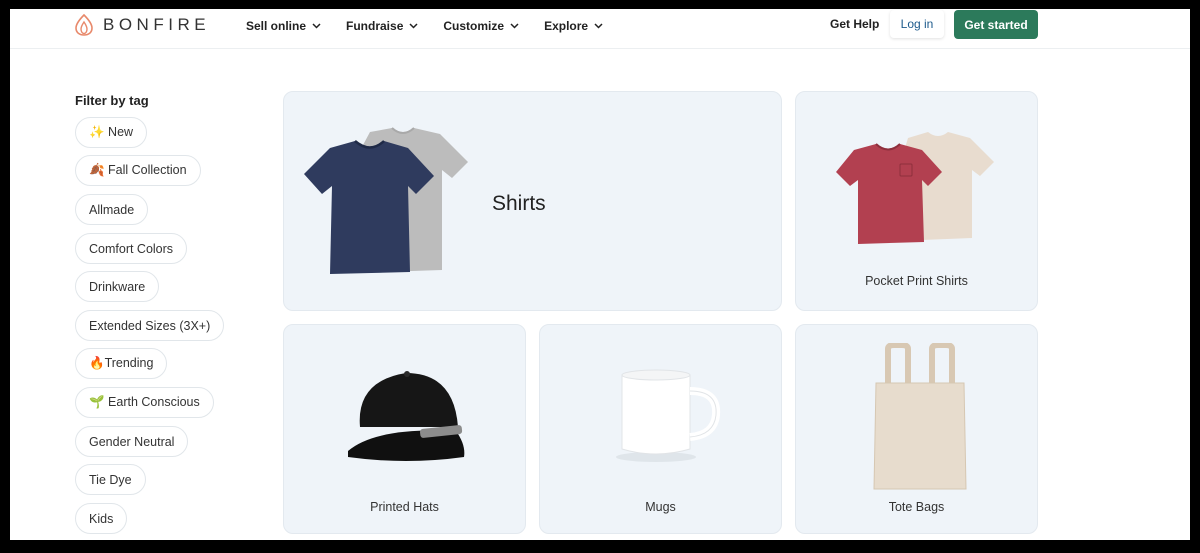 The height and width of the screenshot is (553, 1200). What do you see at coordinates (117, 286) in the screenshot?
I see `tag-drinkware: Drinkware` at bounding box center [117, 286].